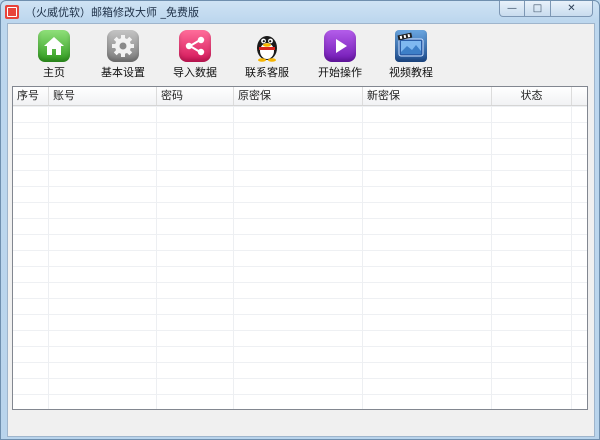 This screenshot has width=600, height=440. I want to click on app-icon, so click(12, 12).